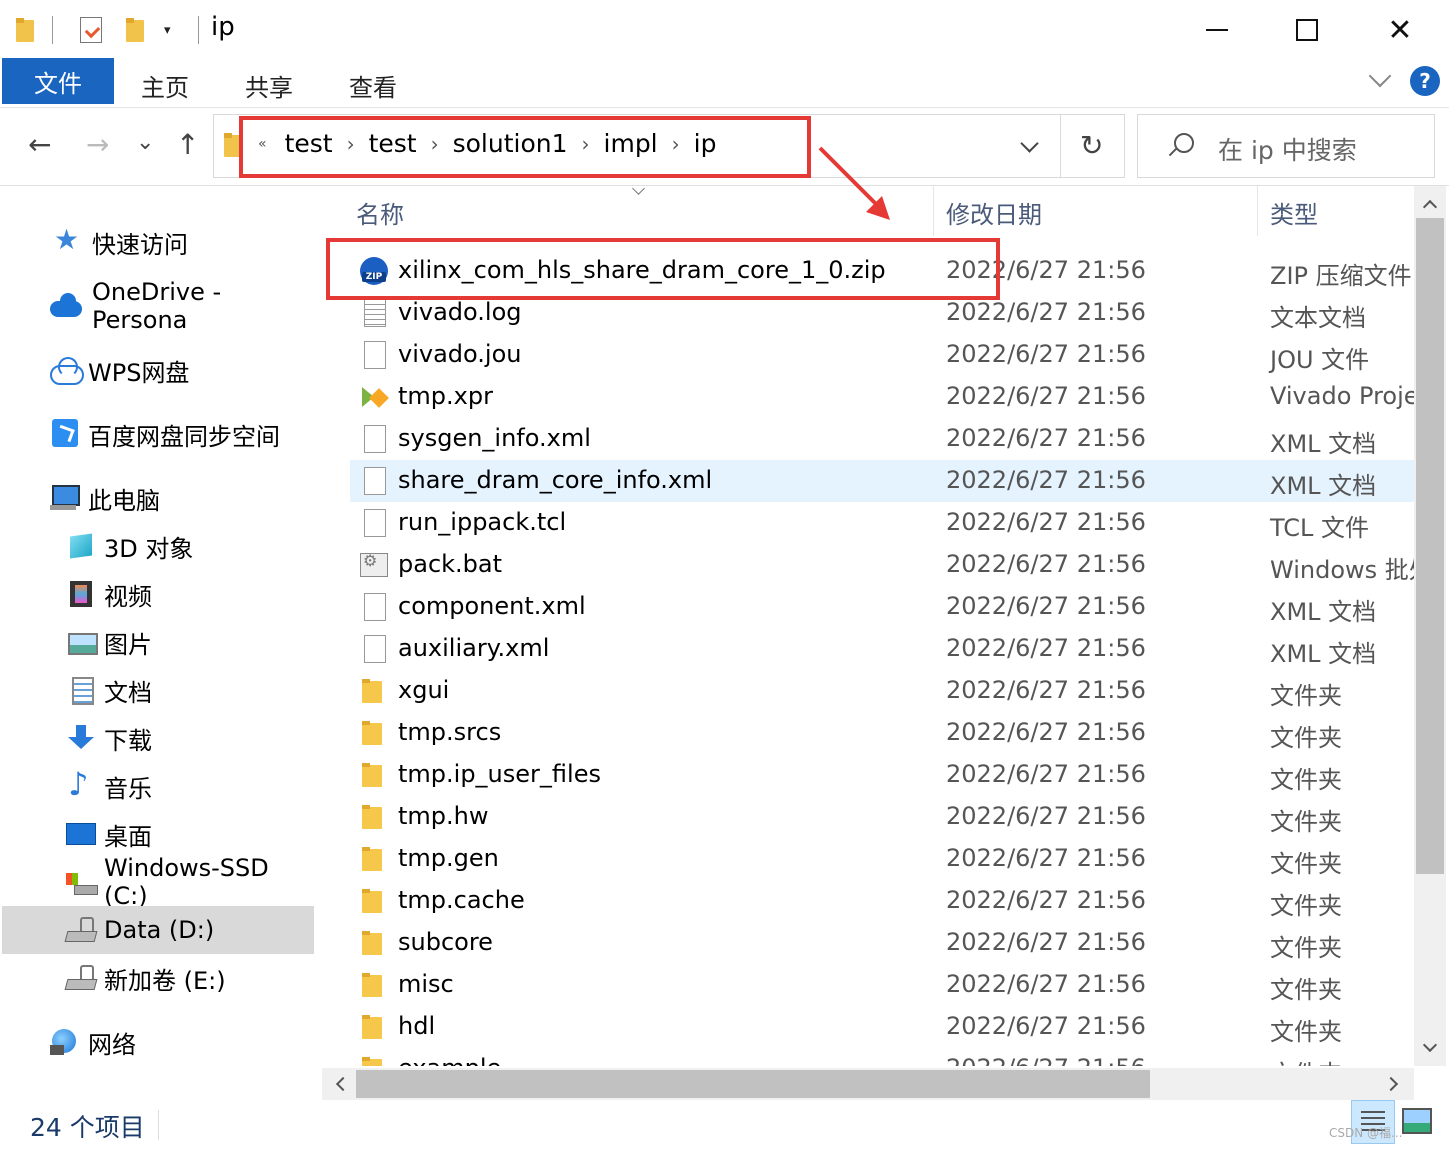 This screenshot has height=1149, width=1449. What do you see at coordinates (1381, 81) in the screenshot?
I see `expand-ribbon-chevron-icon` at bounding box center [1381, 81].